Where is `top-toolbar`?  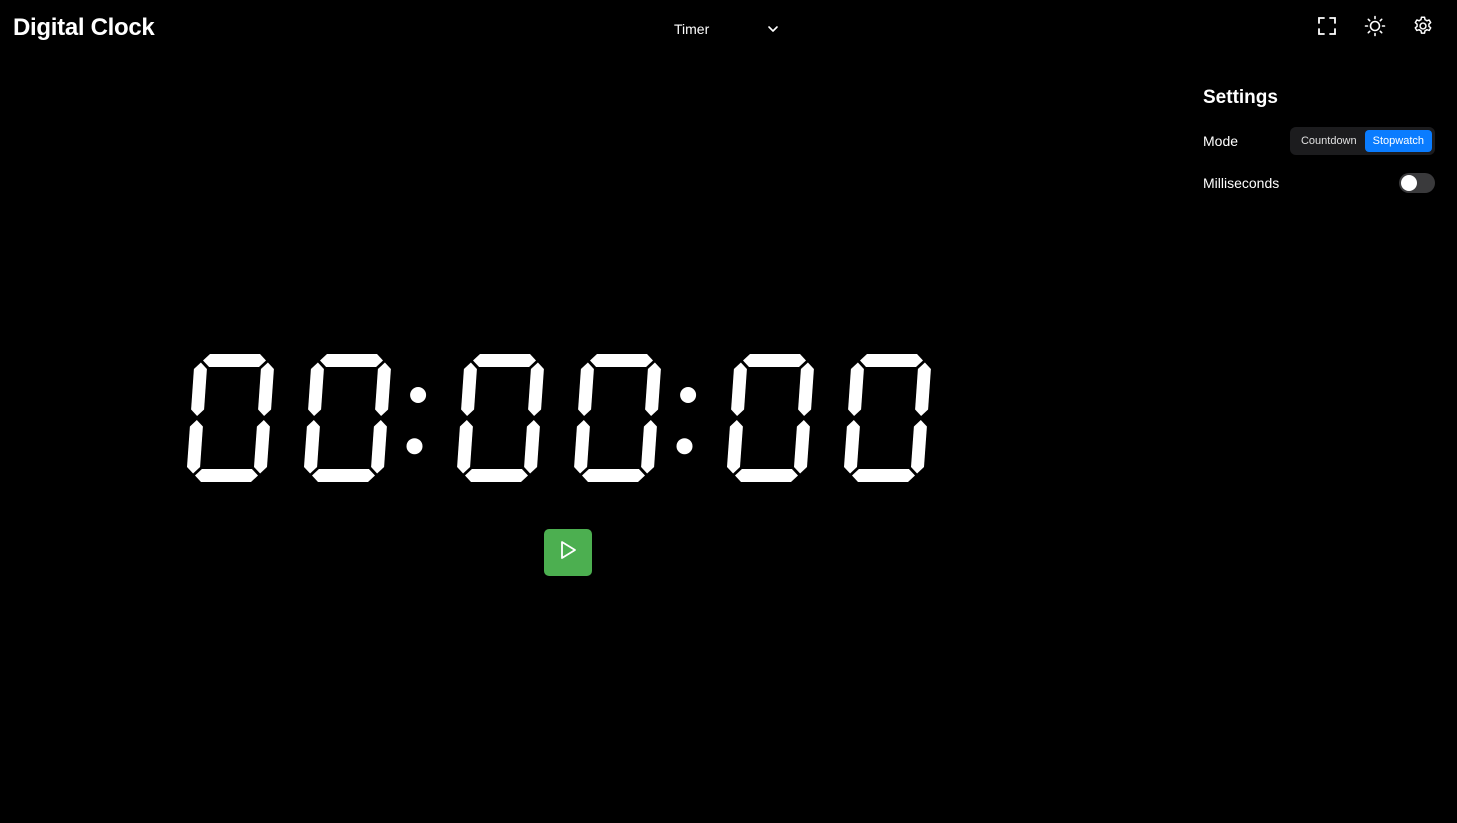 top-toolbar is located at coordinates (1375, 28).